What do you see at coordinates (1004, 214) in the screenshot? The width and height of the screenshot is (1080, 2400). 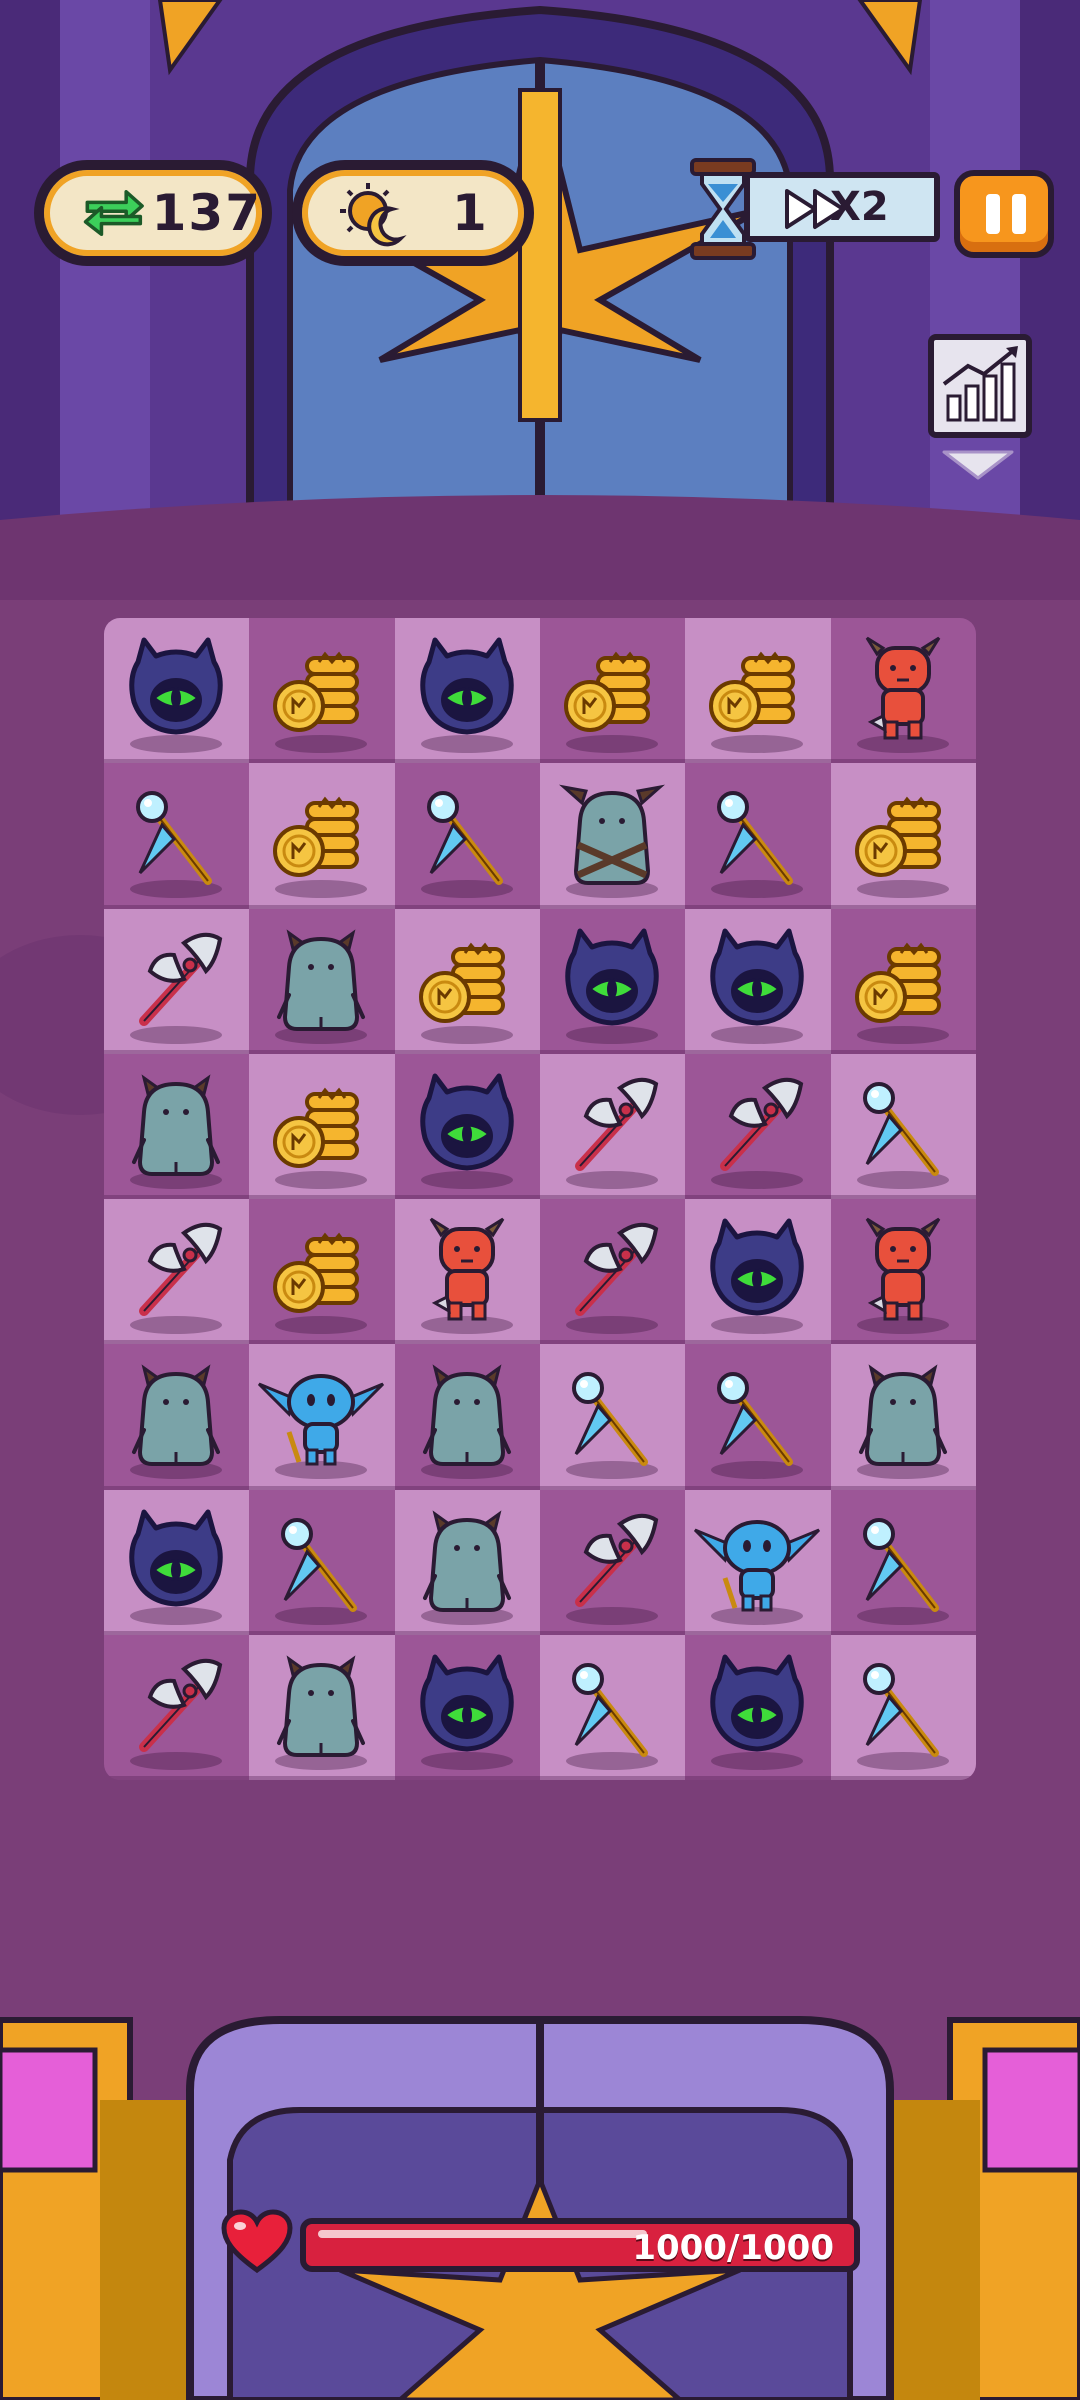 I see `pause-button` at bounding box center [1004, 214].